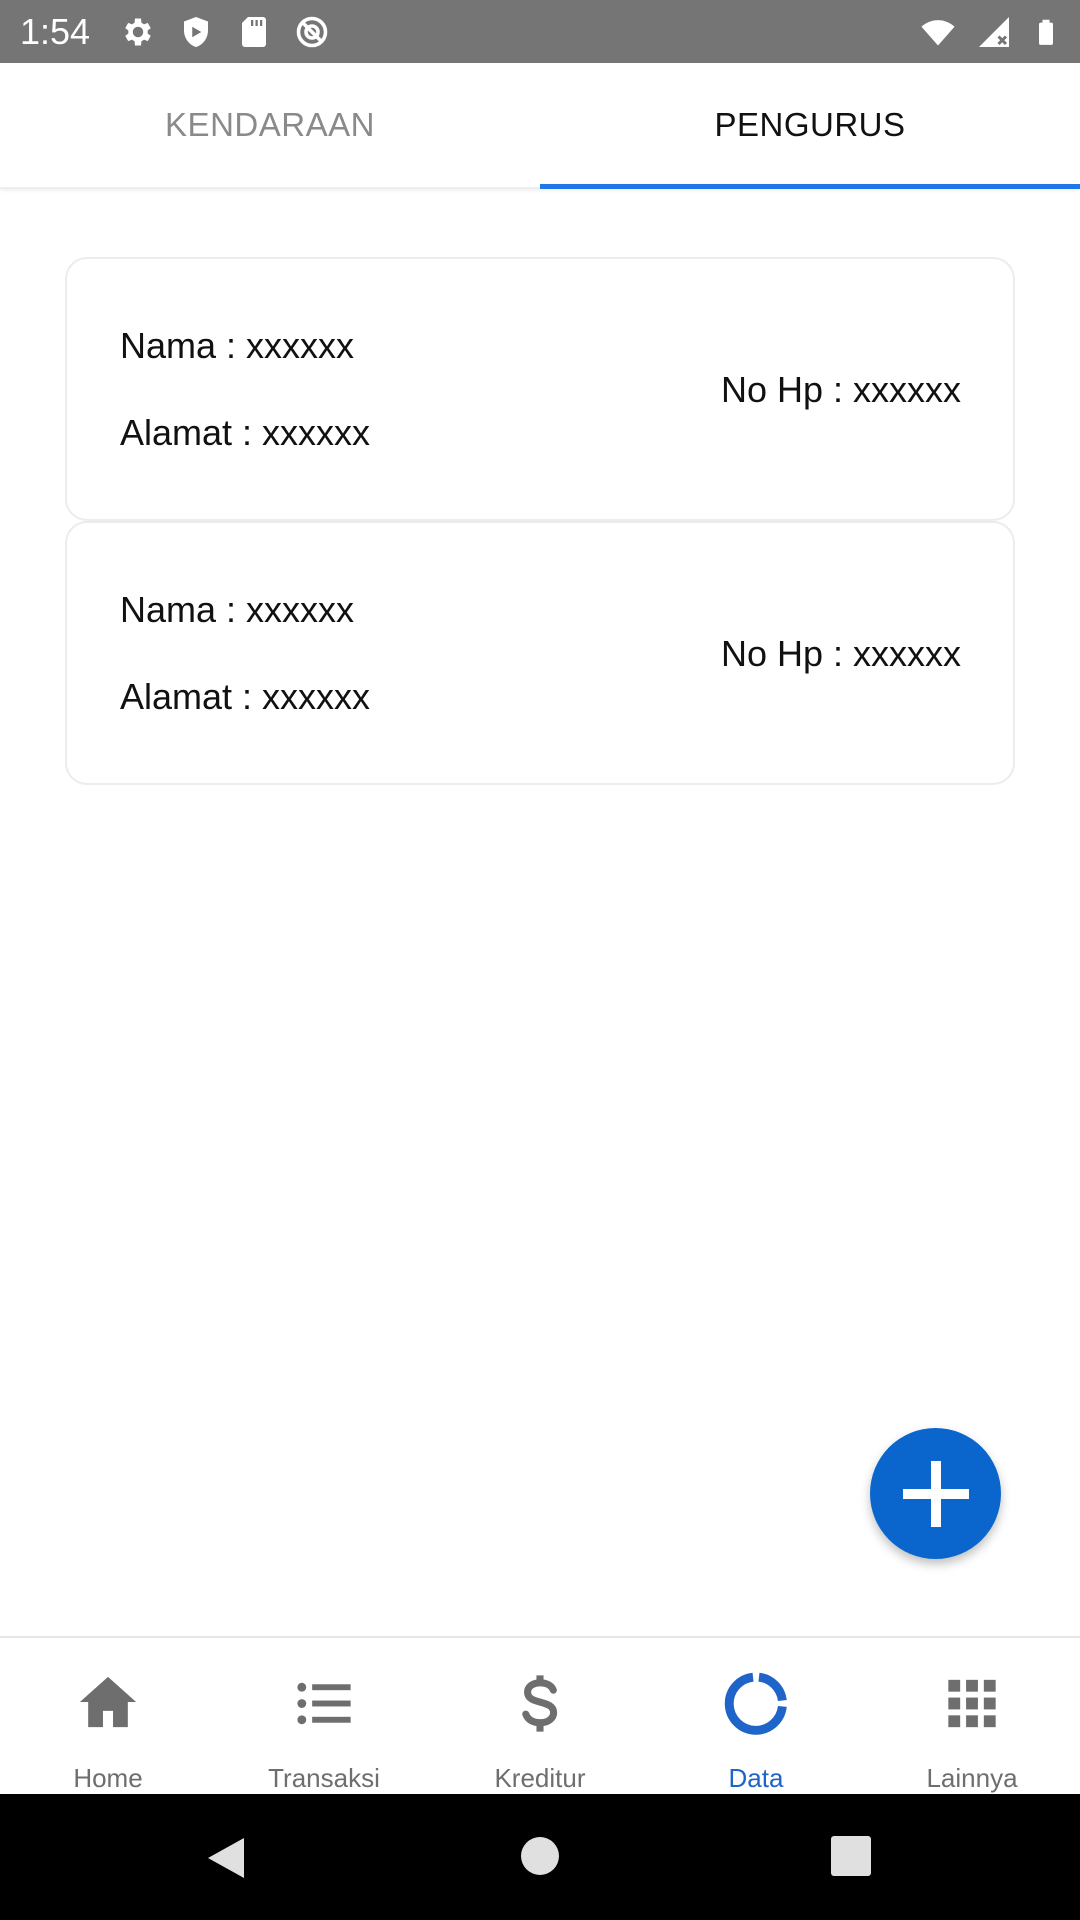 This screenshot has height=1920, width=1080. I want to click on signal-icon, so click(994, 31).